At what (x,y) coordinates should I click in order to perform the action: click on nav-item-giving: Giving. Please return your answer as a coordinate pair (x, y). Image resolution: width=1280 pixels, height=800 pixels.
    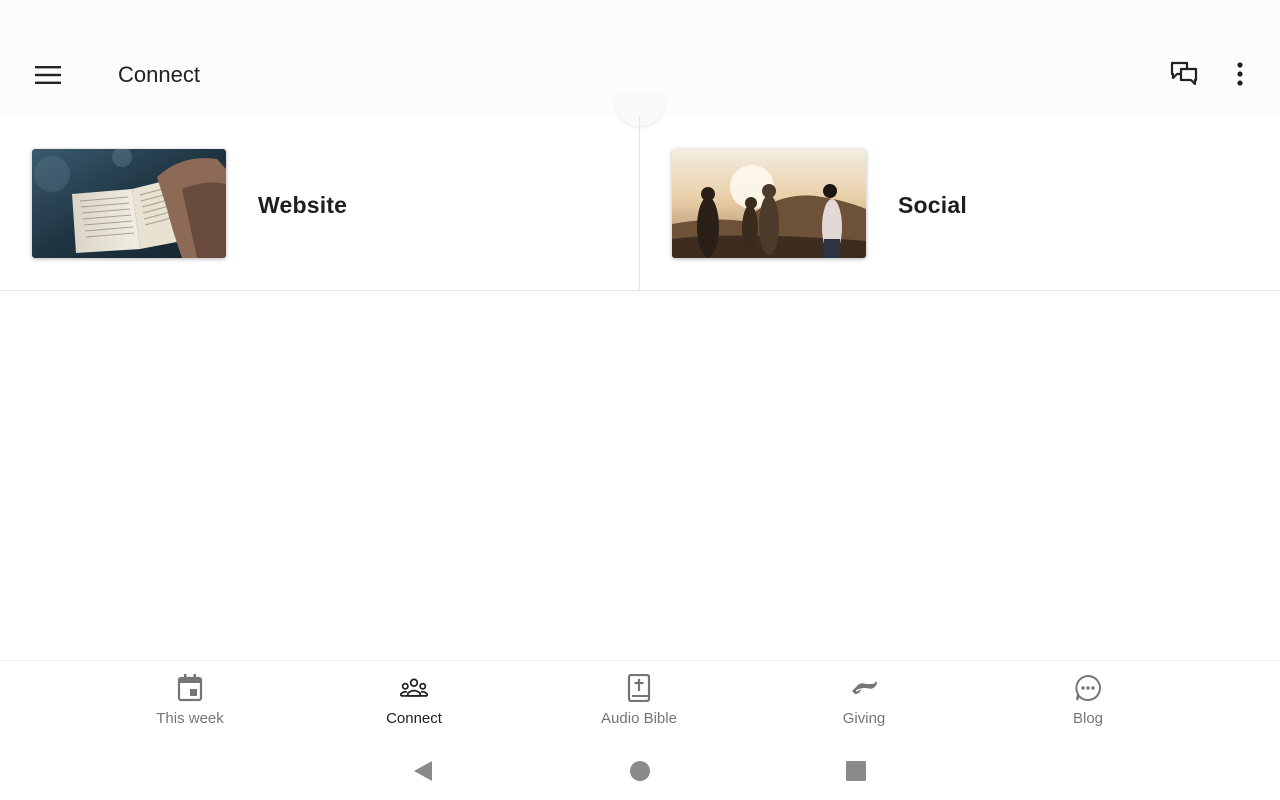
    Looking at the image, I should click on (864, 701).